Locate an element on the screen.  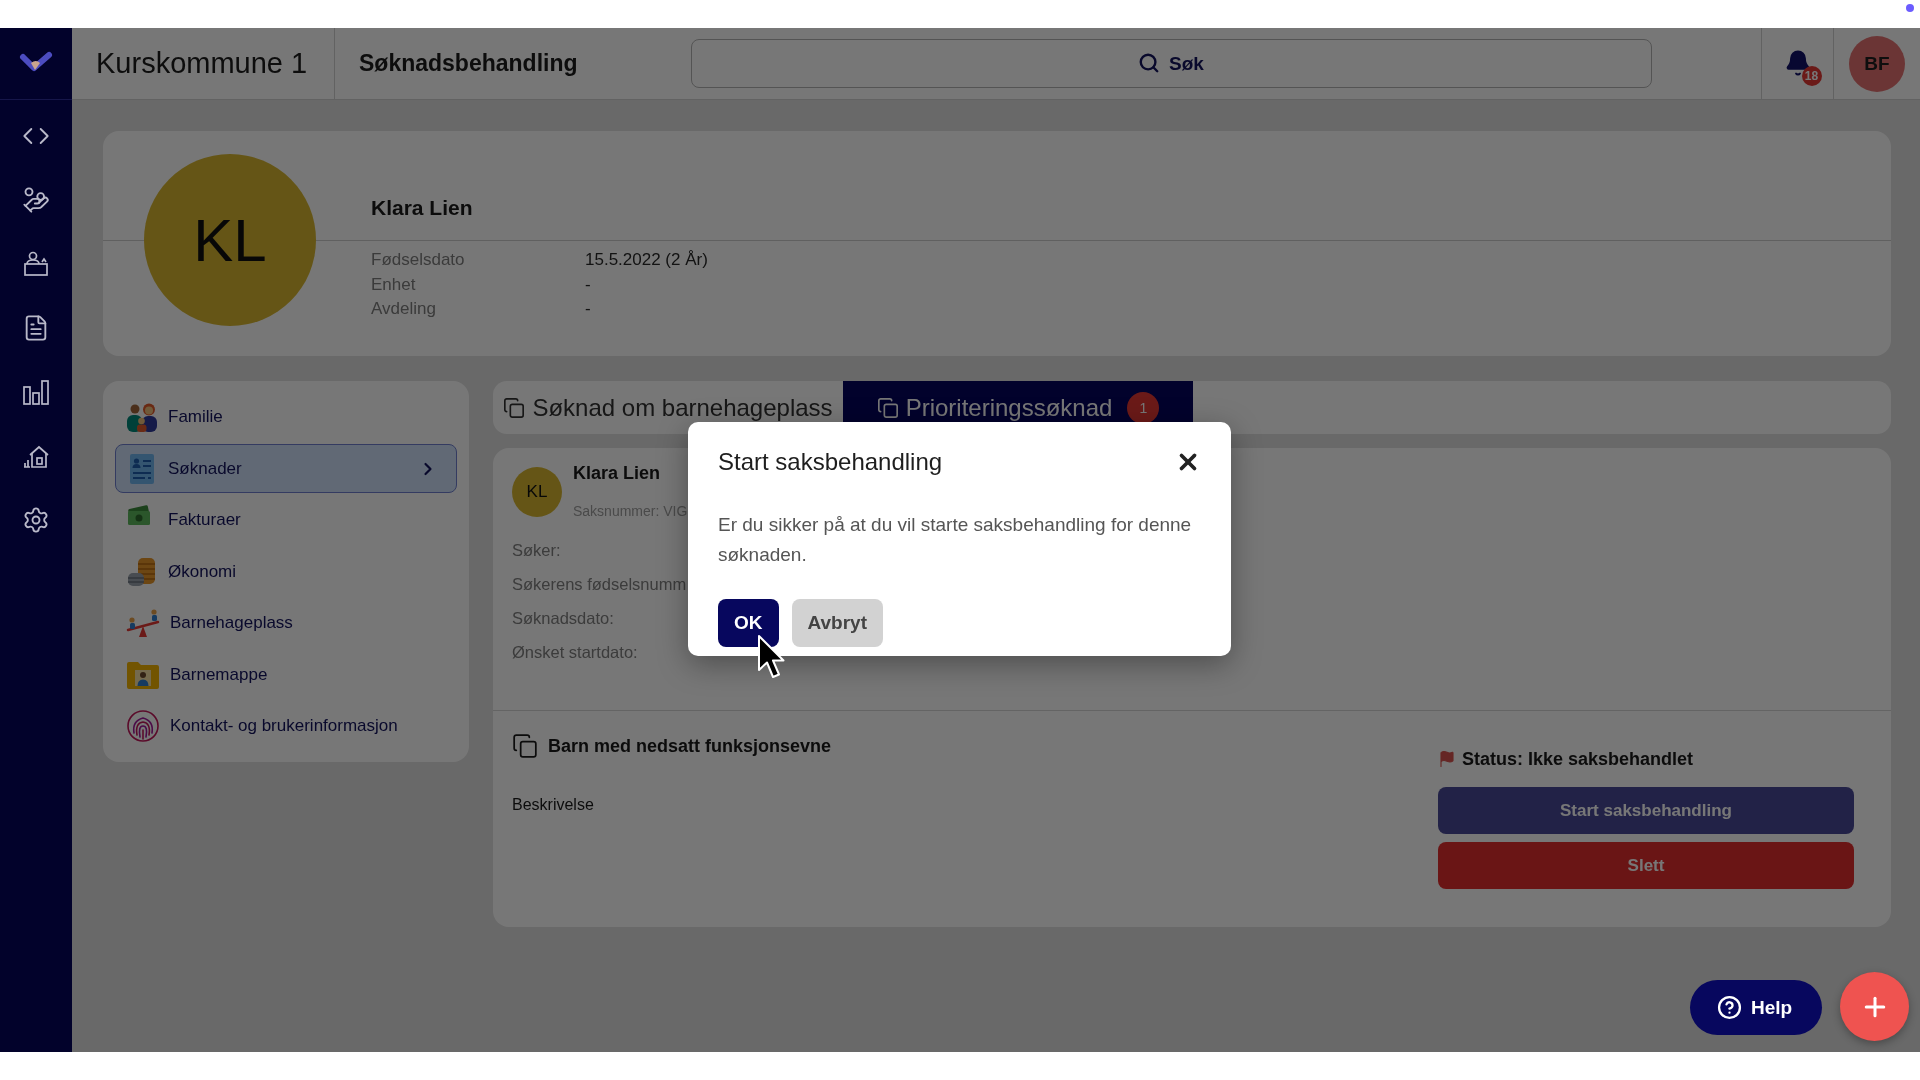
menu-item: Fakturaer is located at coordinates (286, 520).